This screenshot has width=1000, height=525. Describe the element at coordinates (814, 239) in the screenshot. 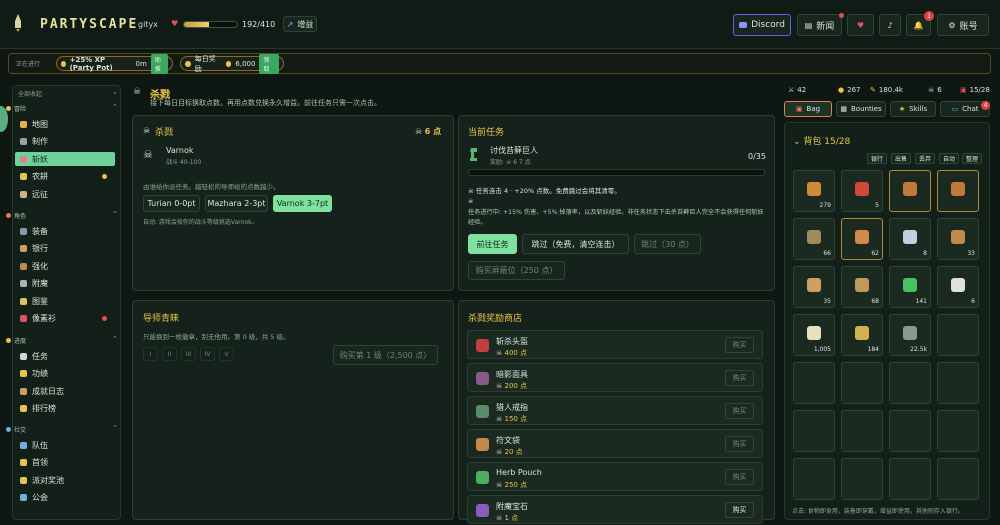

I see `bag-slot: 66` at that location.